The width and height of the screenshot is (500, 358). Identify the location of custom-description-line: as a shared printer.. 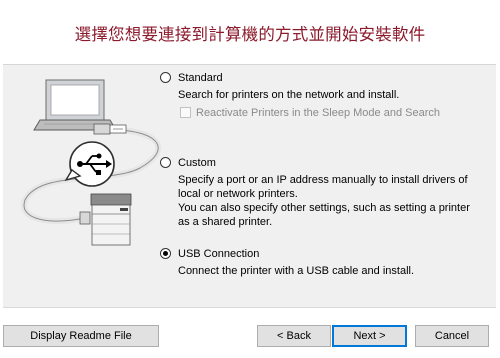
(225, 222).